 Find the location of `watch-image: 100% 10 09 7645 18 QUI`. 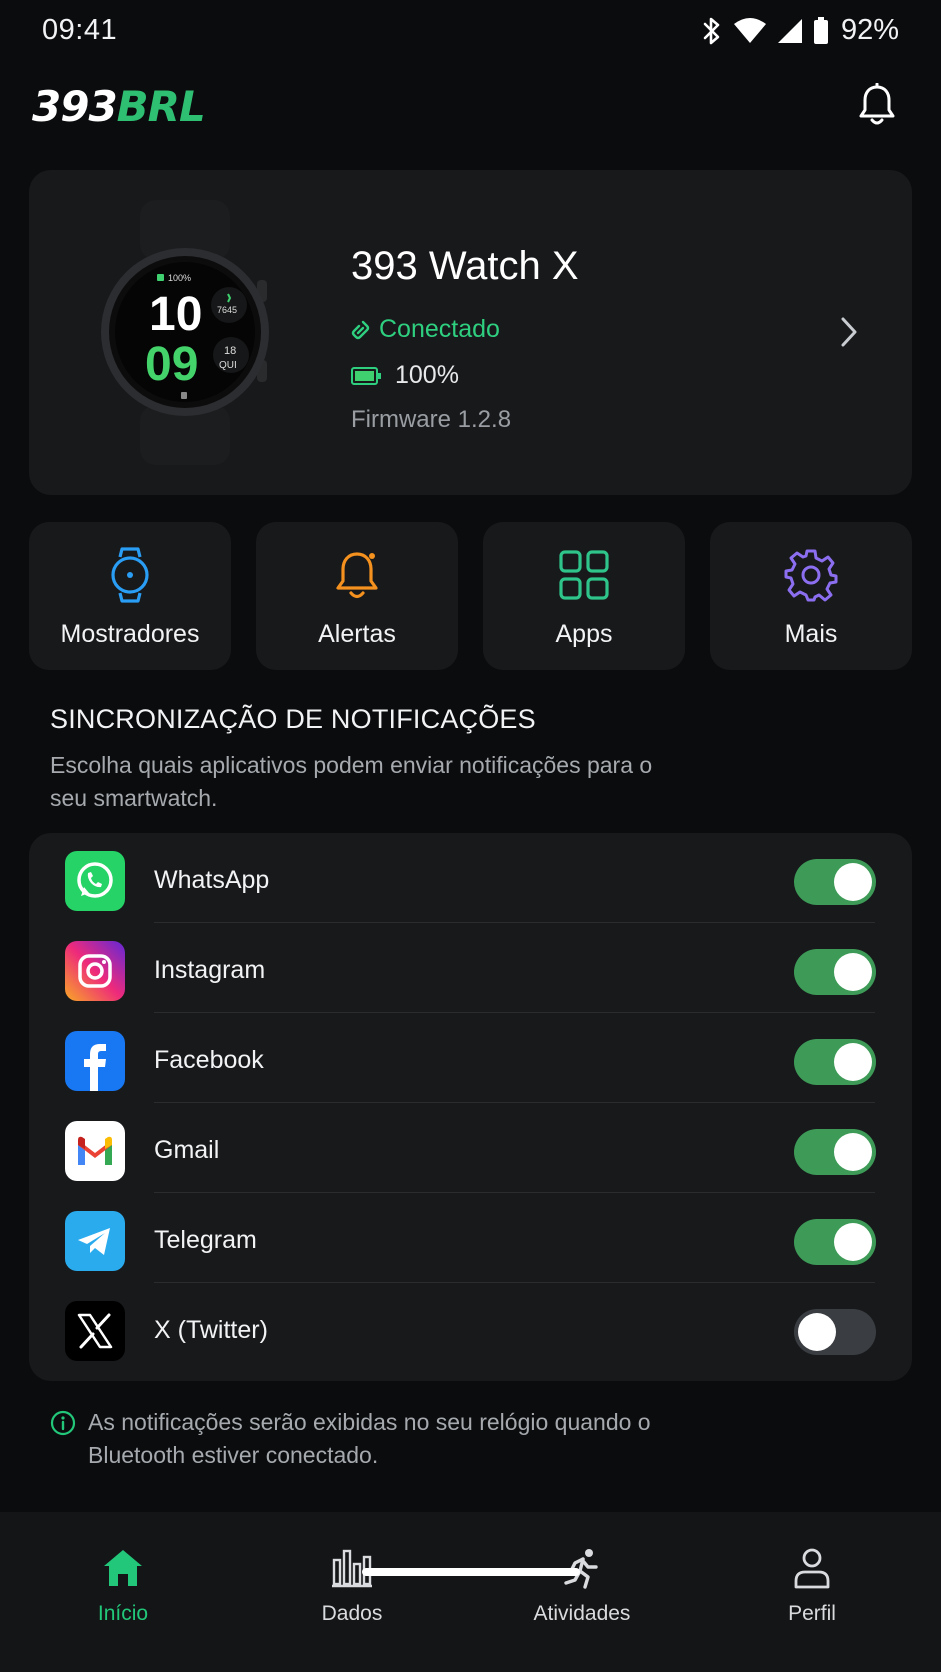

watch-image: 100% 10 09 7645 18 QUI is located at coordinates (185, 332).